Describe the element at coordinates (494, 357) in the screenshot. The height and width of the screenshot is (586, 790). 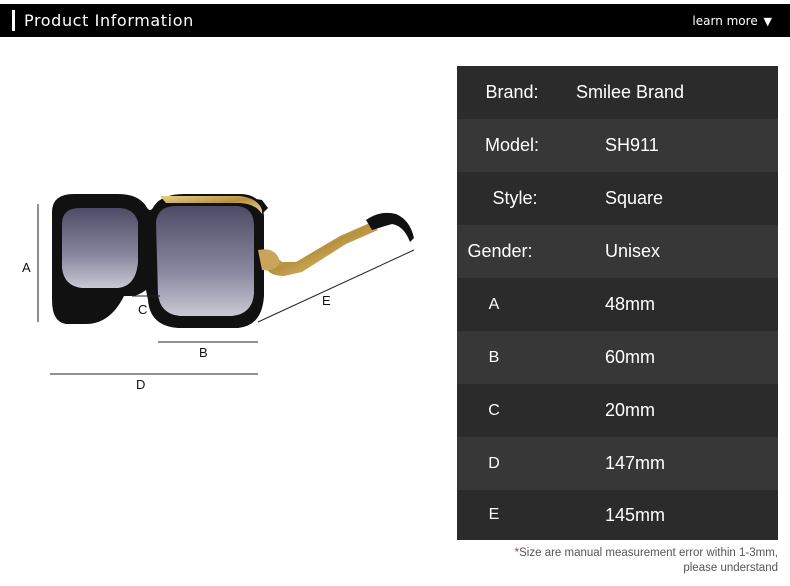
I see `spec-key: B` at that location.